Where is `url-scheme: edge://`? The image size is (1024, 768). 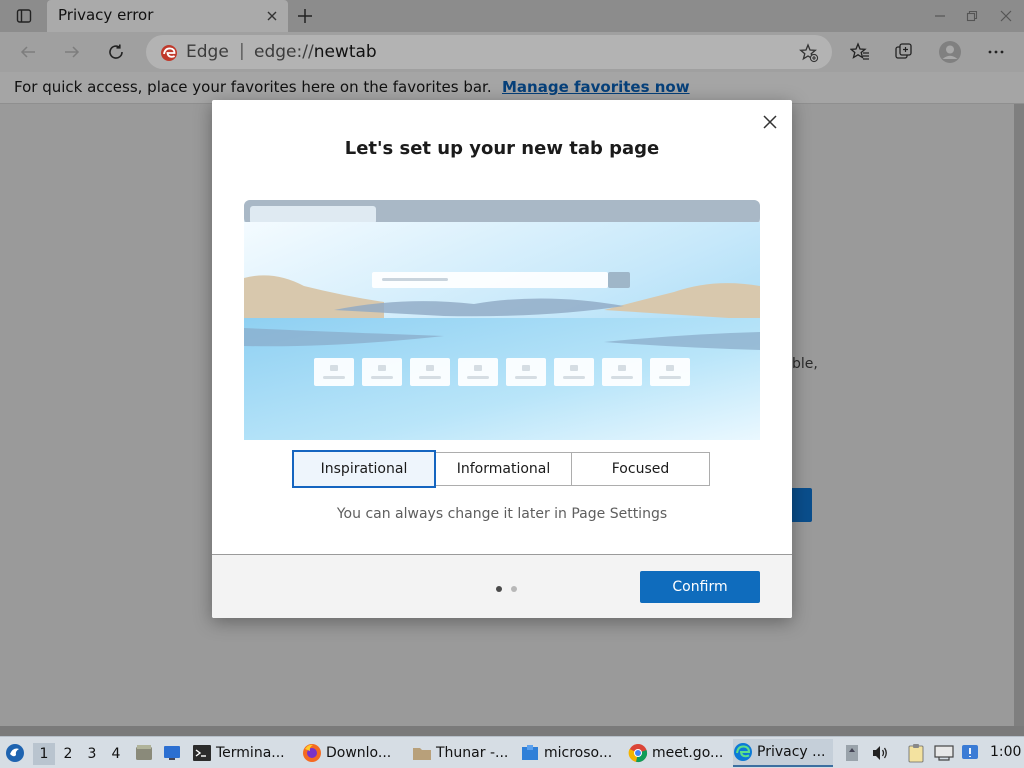 url-scheme: edge:// is located at coordinates (284, 52).